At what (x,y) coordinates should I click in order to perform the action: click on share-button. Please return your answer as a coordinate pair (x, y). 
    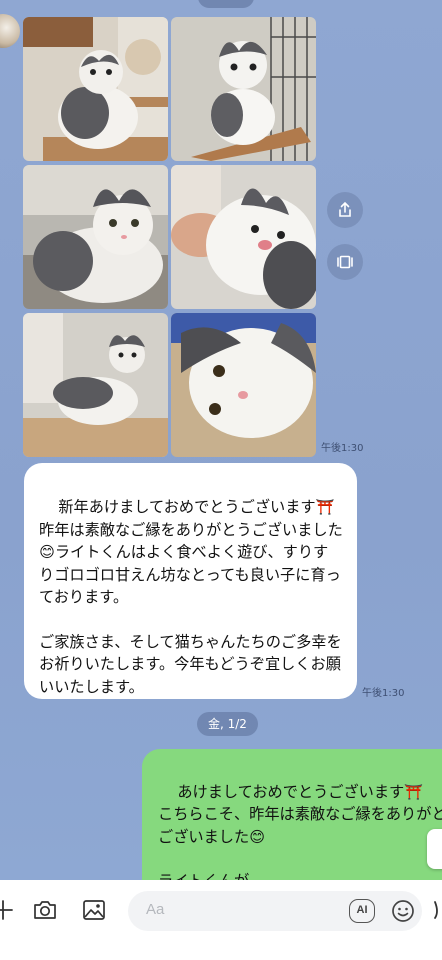
    Looking at the image, I should click on (345, 210).